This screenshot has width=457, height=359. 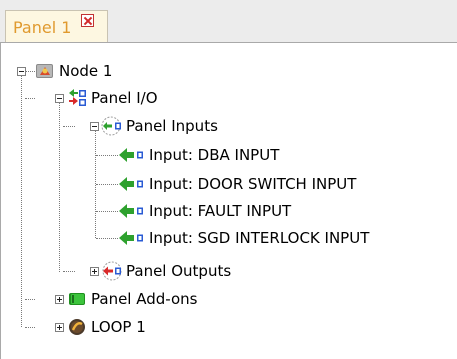 What do you see at coordinates (59, 327) in the screenshot?
I see `expand-loop-1-icon` at bounding box center [59, 327].